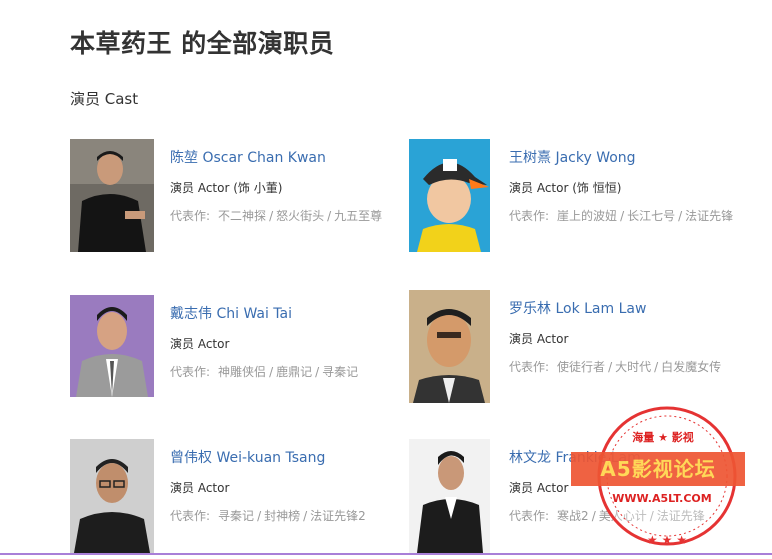 This screenshot has width=772, height=559. I want to click on representative-works: 代表作: 神雕侠侣 / 鹿鼎记 / 寻秦记, so click(264, 372).